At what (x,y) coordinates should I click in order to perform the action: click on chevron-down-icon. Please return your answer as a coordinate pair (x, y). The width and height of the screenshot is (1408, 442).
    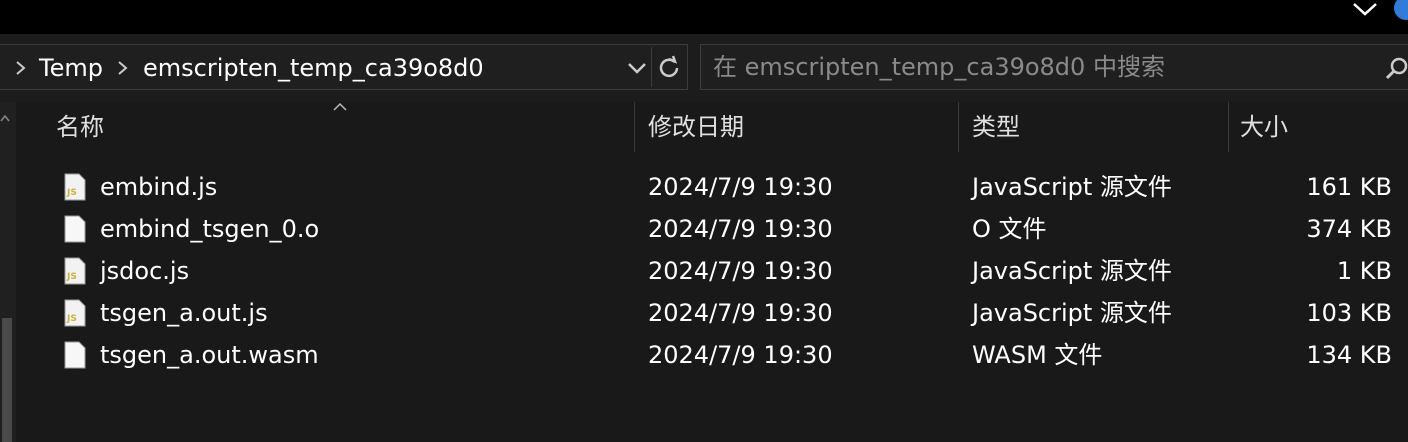
    Looking at the image, I should click on (637, 68).